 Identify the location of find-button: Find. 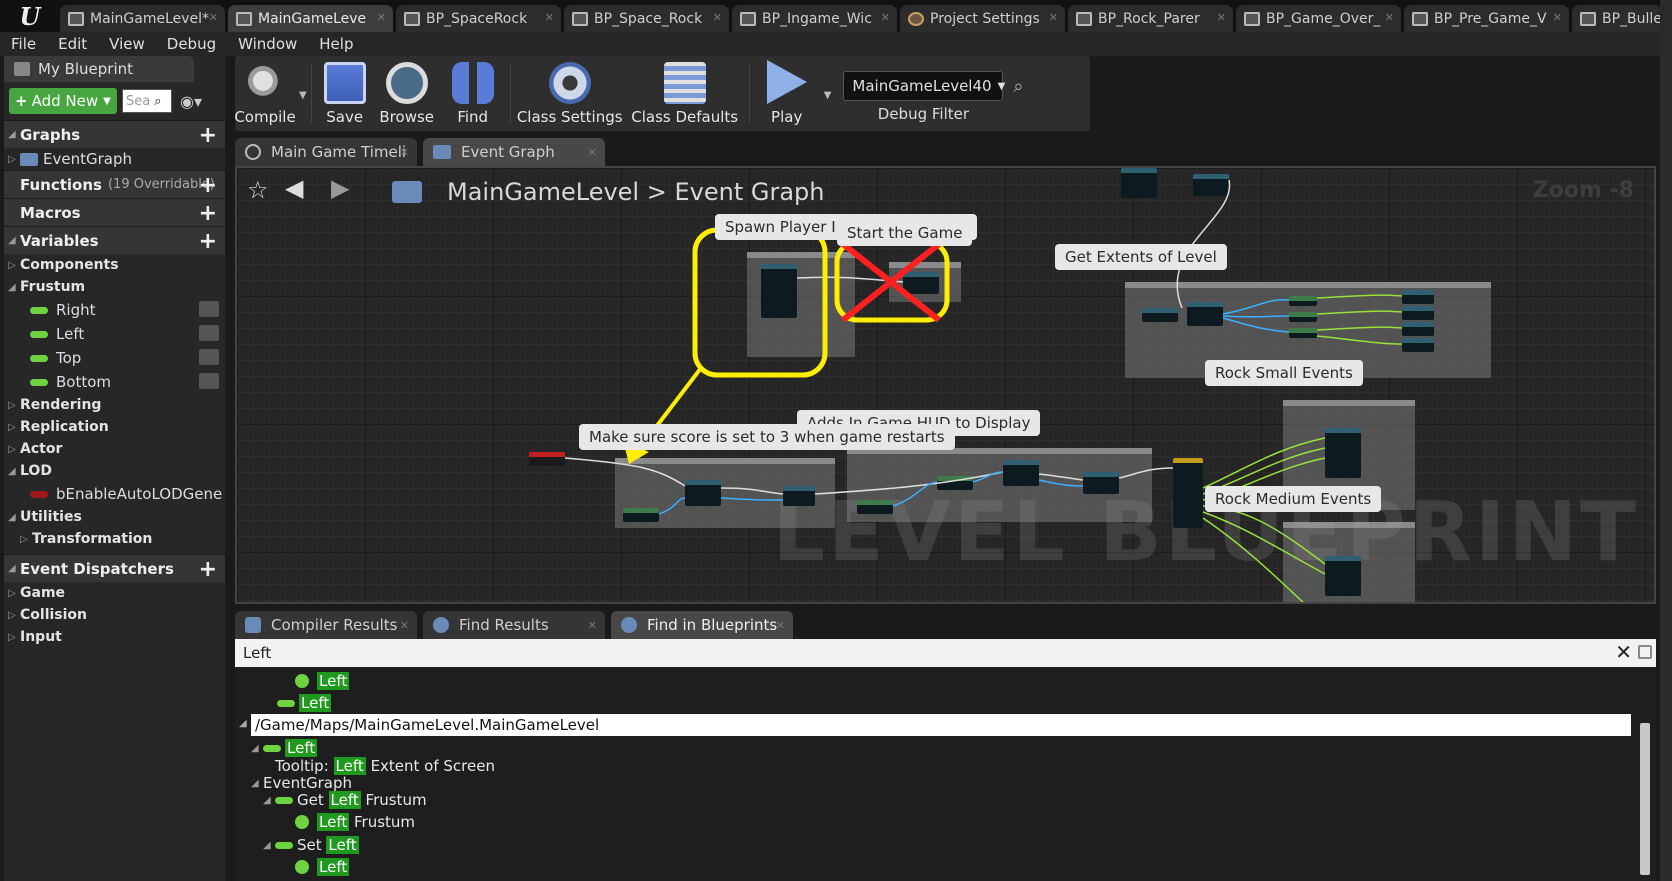
(473, 93).